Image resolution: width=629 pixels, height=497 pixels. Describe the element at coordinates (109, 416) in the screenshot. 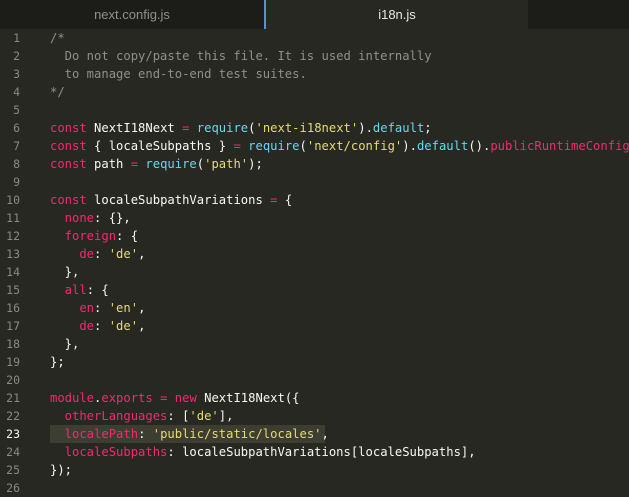

I see `code-token: otherLanguages` at that location.